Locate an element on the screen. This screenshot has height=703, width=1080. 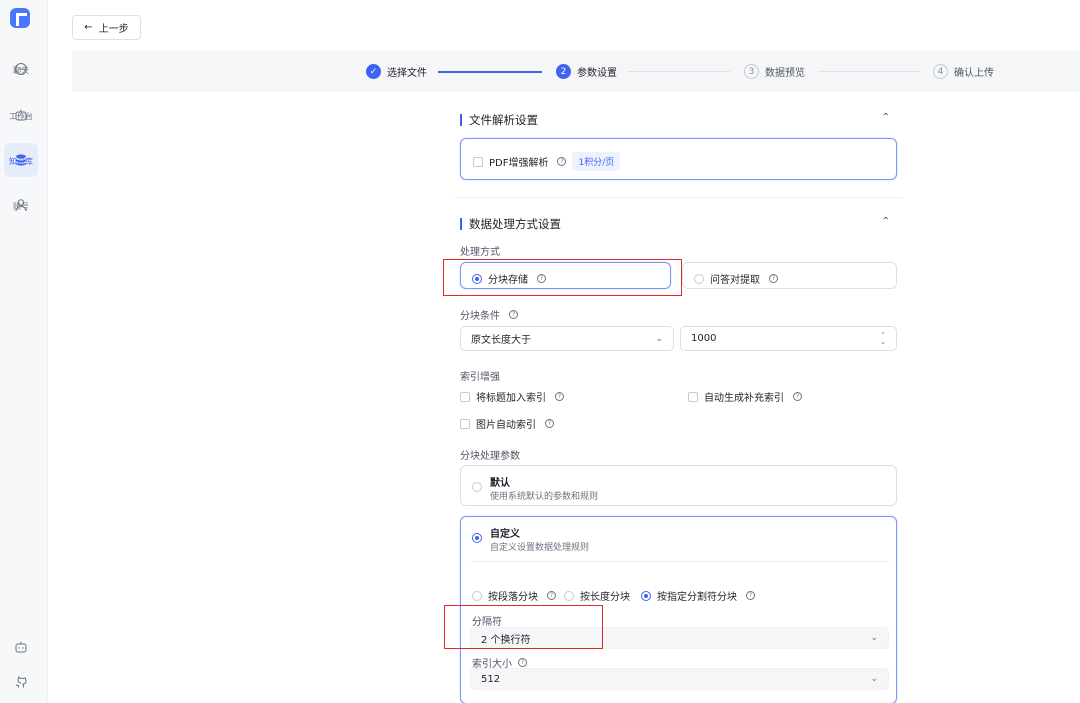
params-default-desc: 使用系统默认的参数和规则 is located at coordinates (544, 497).